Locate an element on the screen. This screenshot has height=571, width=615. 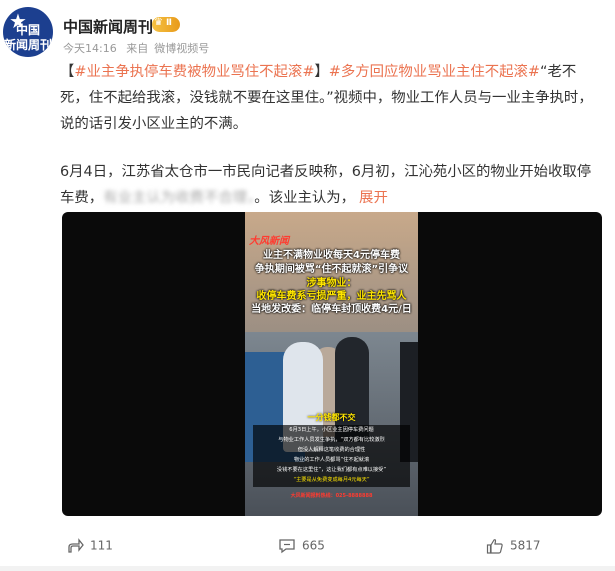
account-name: 中国新闻周刊 is located at coordinates (108, 26).